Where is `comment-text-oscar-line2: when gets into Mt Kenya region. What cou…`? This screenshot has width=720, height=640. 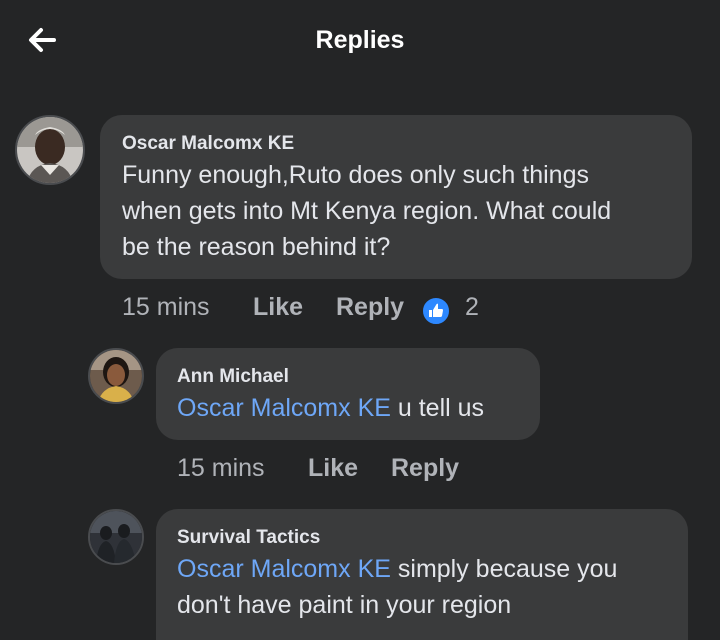 comment-text-oscar-line2: when gets into Mt Kenya region. What cou… is located at coordinates (367, 211).